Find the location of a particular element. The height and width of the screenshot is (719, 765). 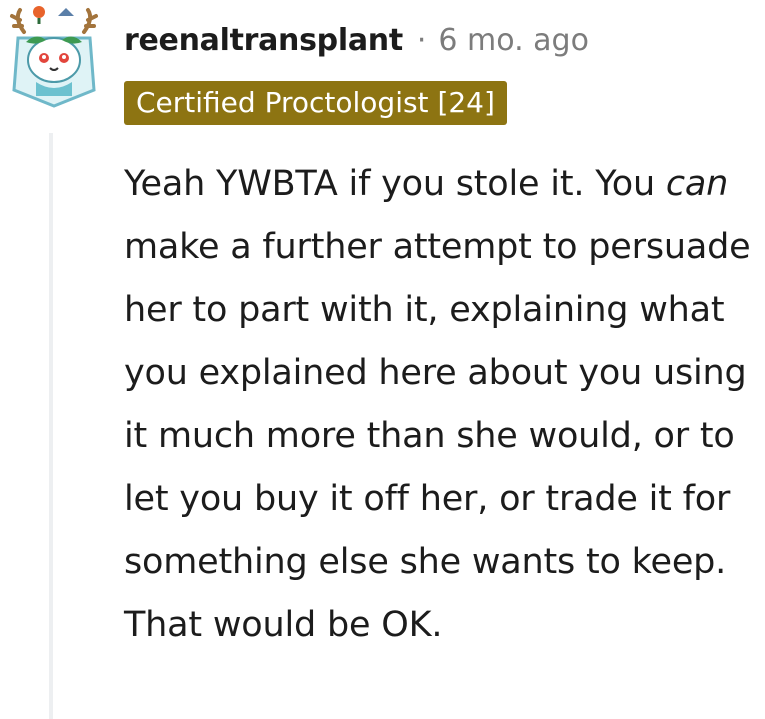

comment-meta: reenaltransplant · 6 mo. ago is located at coordinates (356, 40).